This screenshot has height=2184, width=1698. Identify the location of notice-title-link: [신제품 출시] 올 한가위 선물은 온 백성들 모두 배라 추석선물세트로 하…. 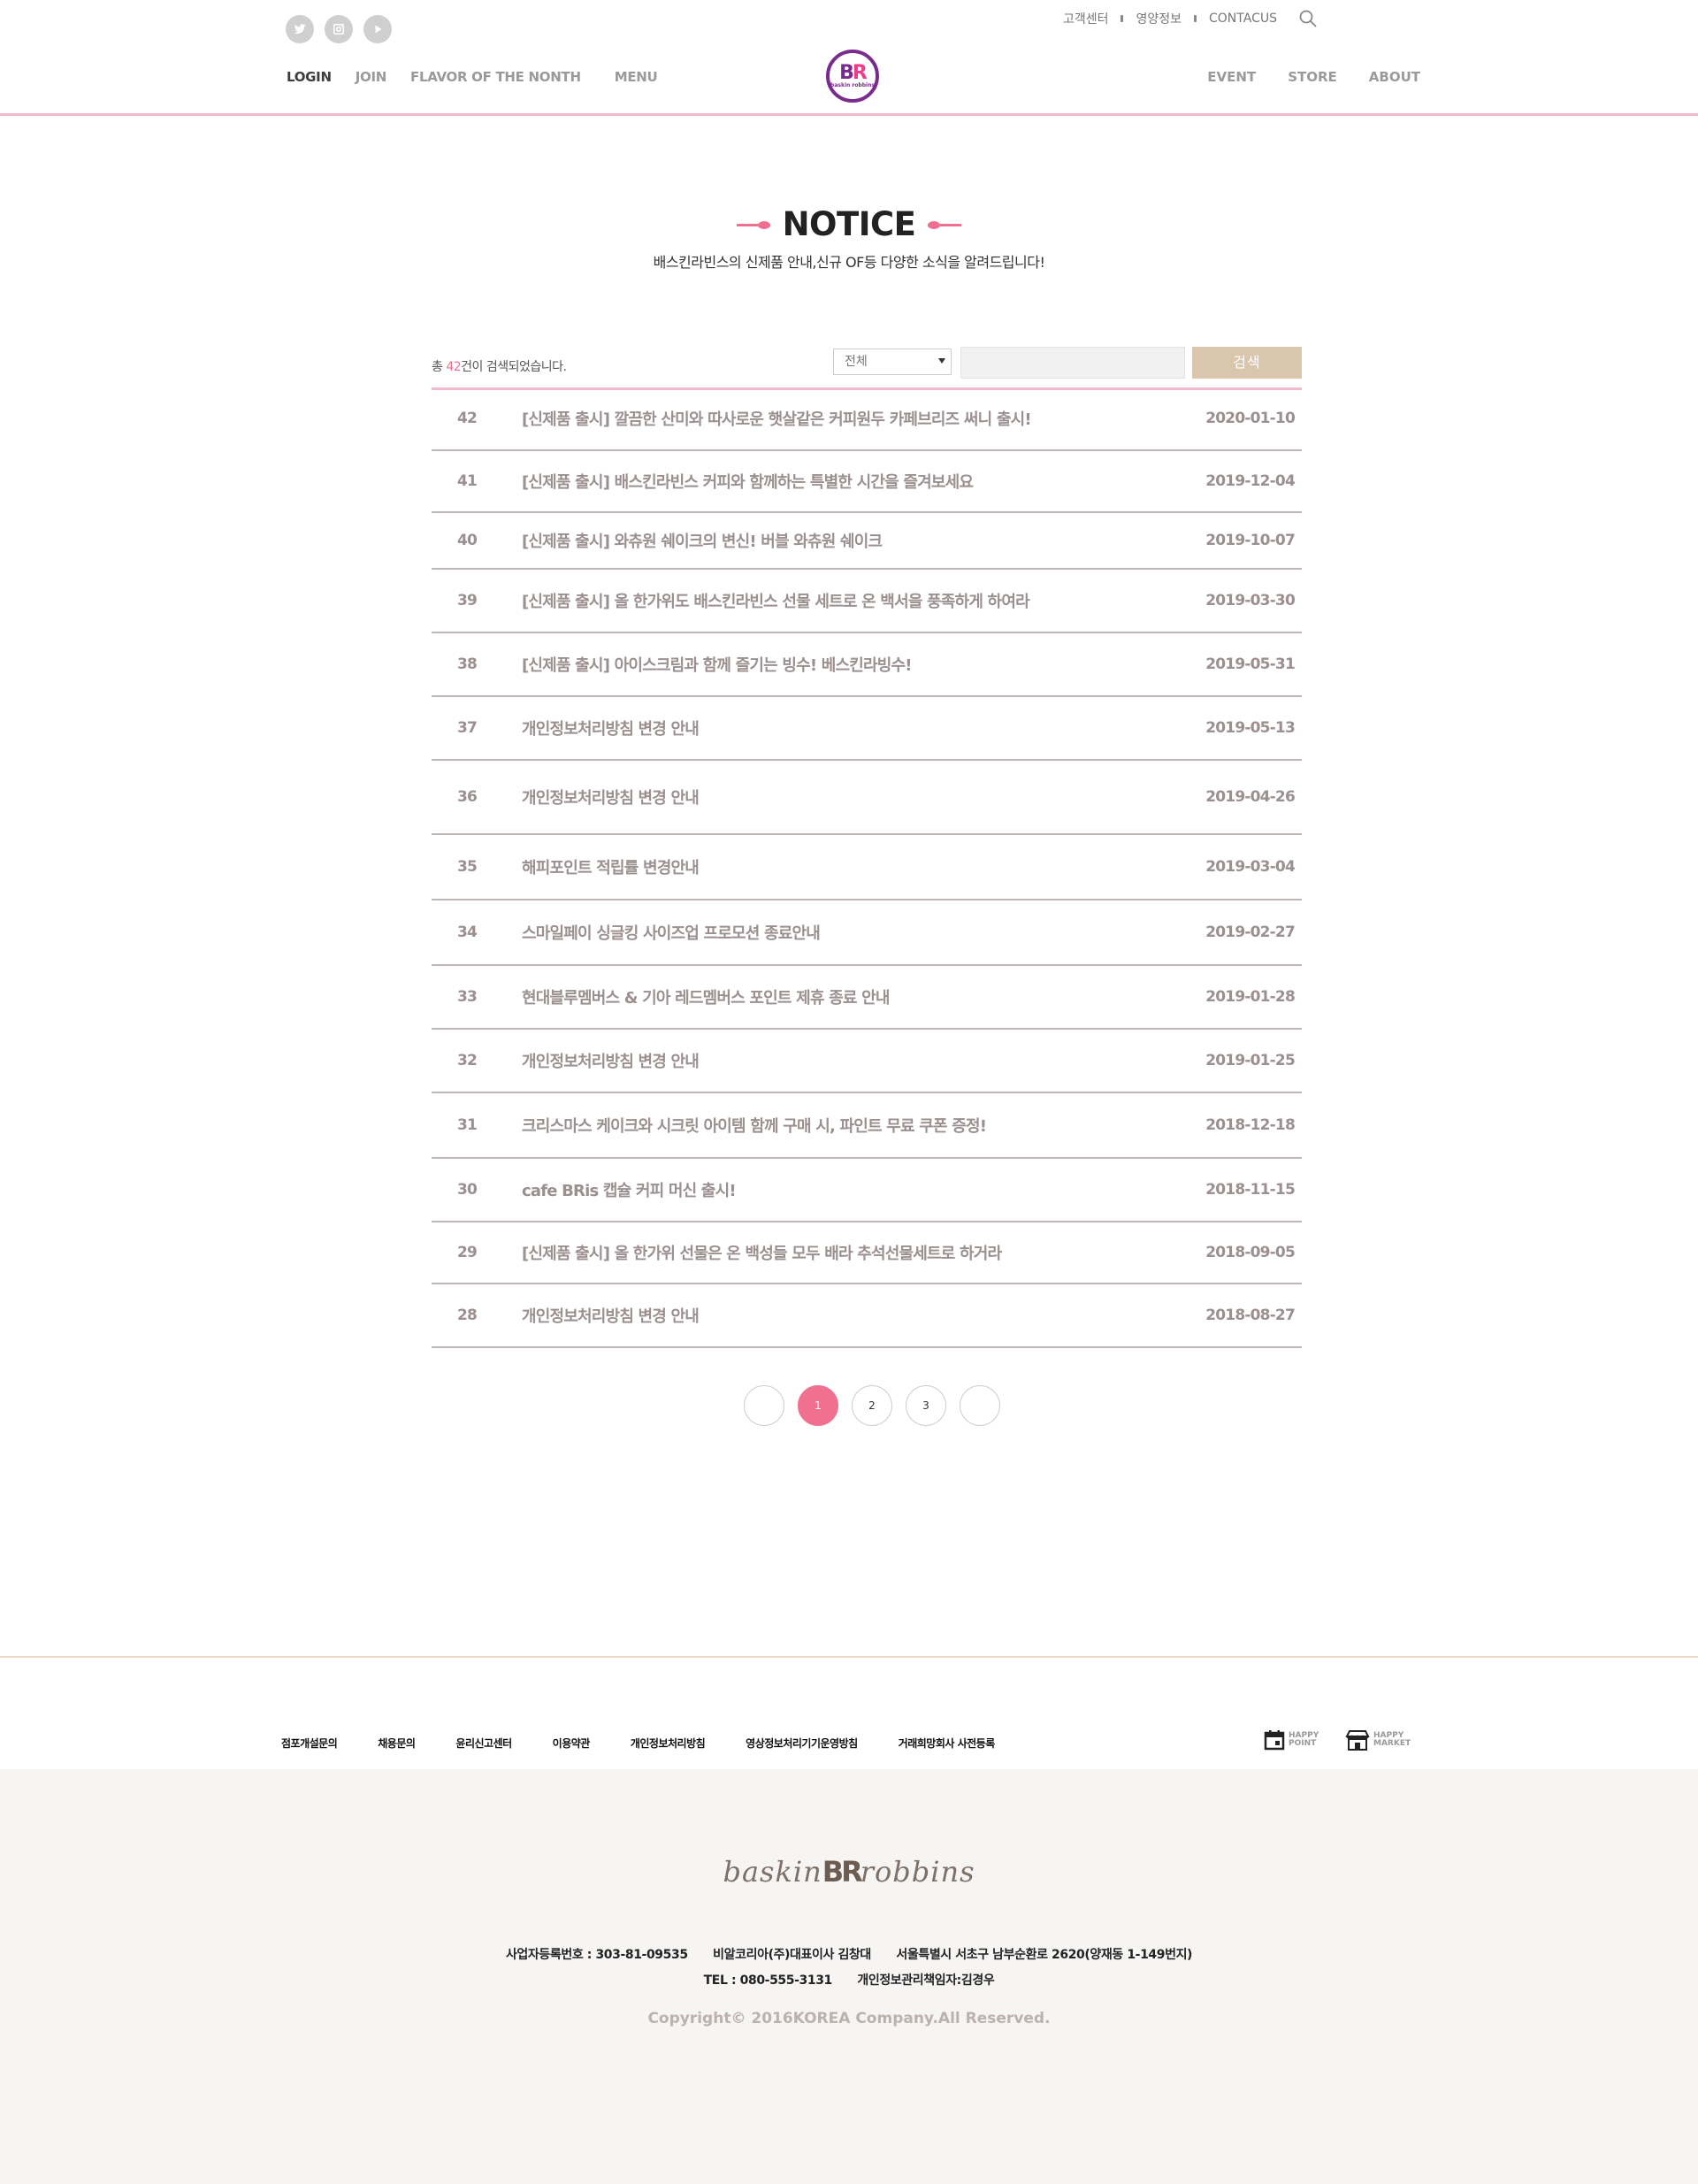
(836, 1252).